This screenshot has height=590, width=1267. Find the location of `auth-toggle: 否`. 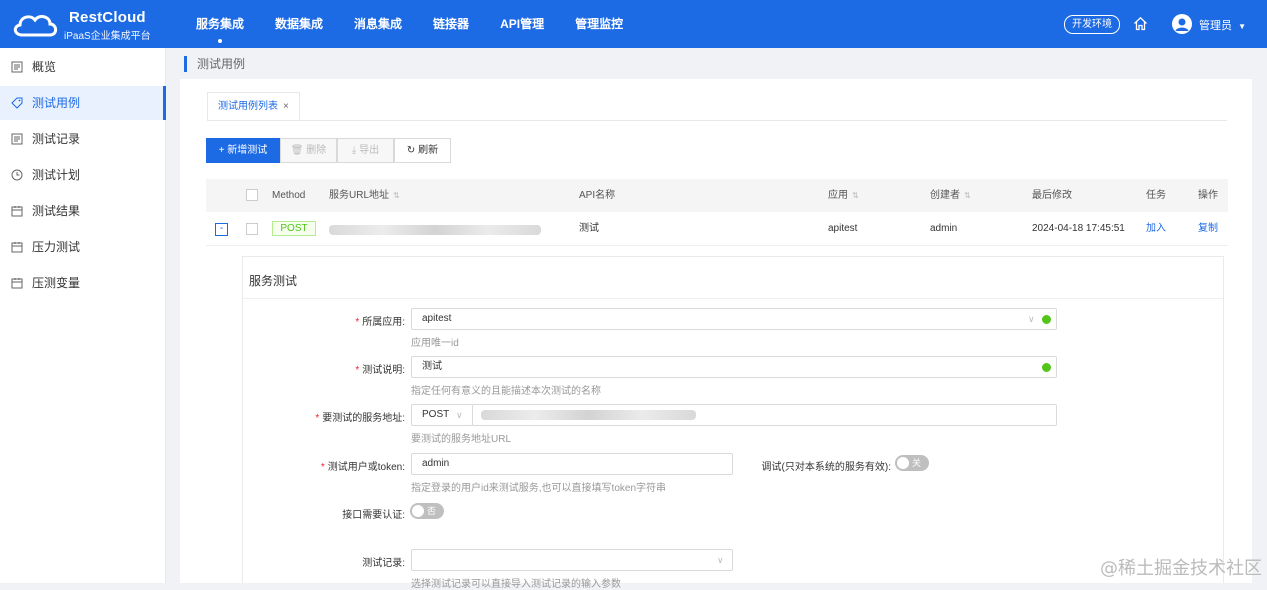

auth-toggle: 否 is located at coordinates (427, 511).